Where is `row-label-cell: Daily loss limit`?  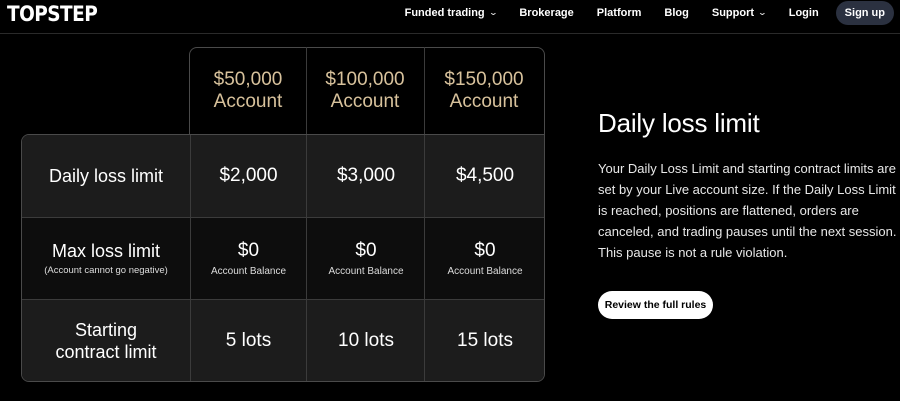 row-label-cell: Daily loss limit is located at coordinates (106, 176).